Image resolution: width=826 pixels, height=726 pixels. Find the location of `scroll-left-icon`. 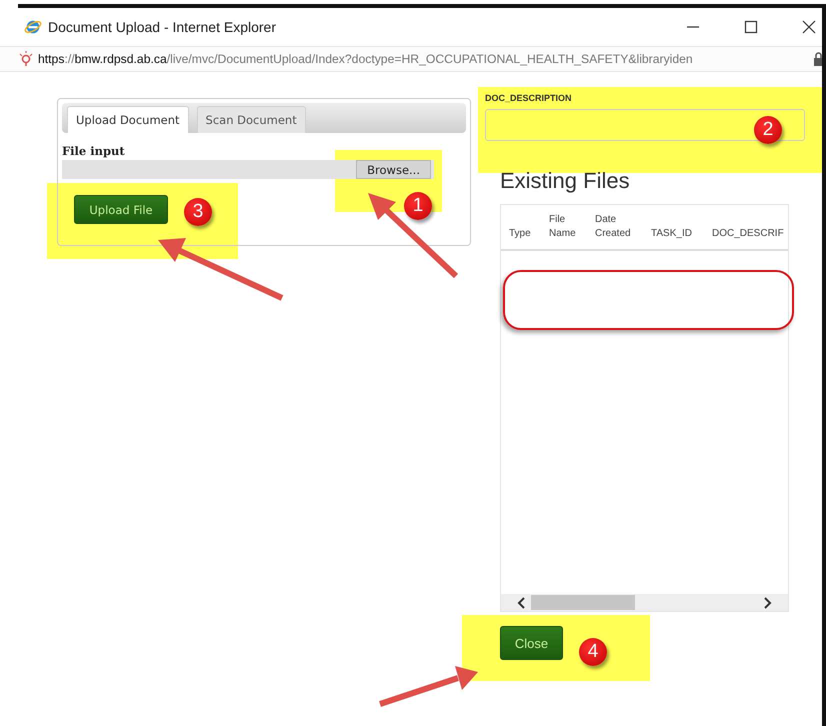

scroll-left-icon is located at coordinates (522, 602).